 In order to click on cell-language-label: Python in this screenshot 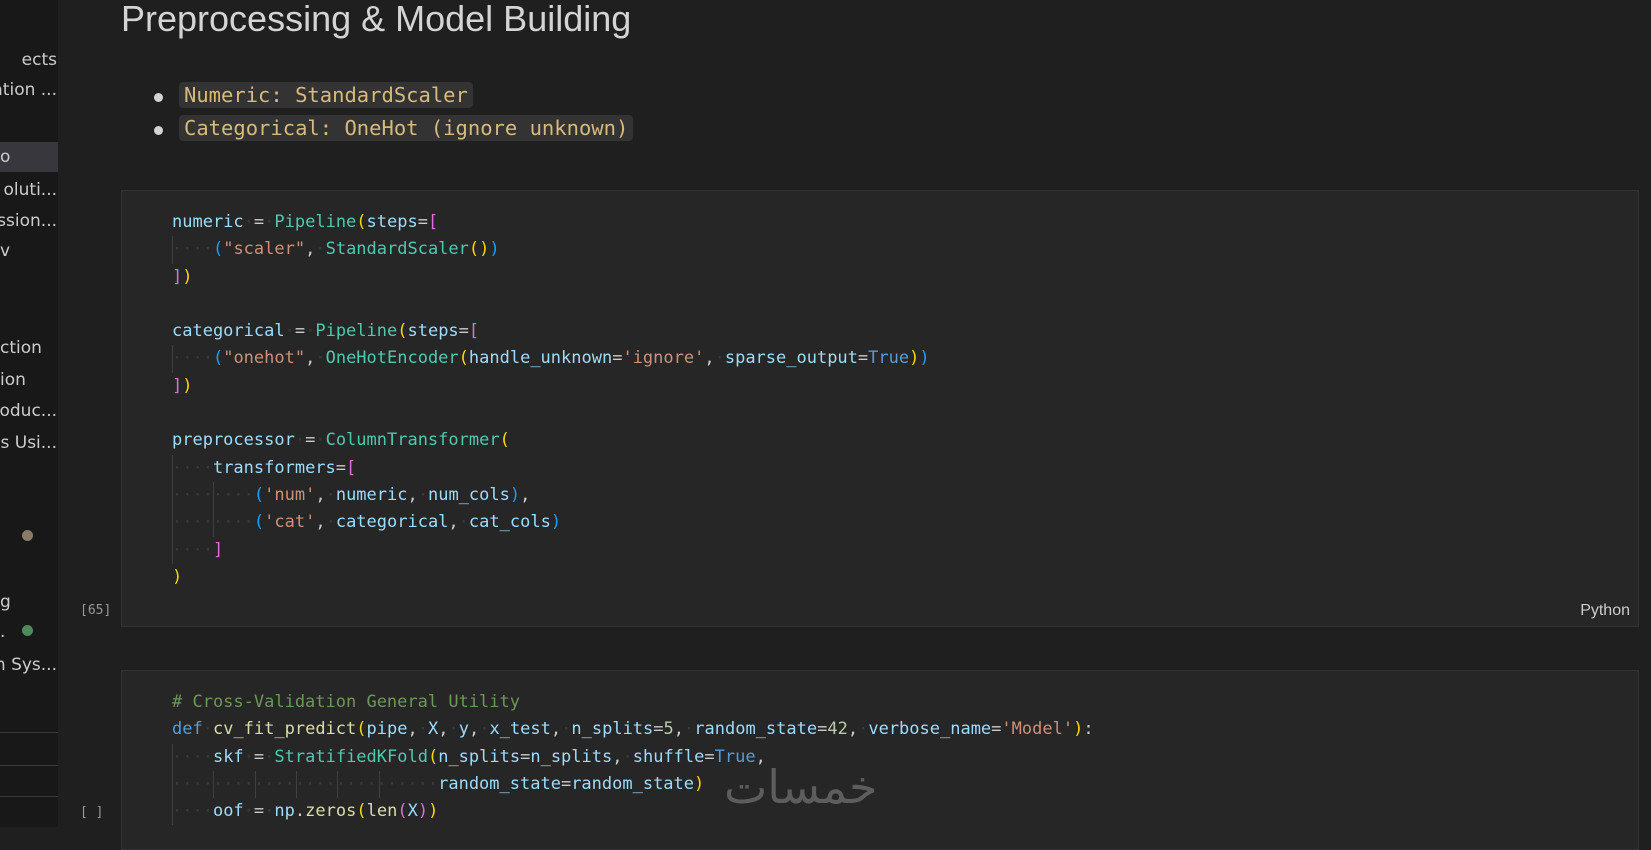, I will do `click(1605, 611)`.